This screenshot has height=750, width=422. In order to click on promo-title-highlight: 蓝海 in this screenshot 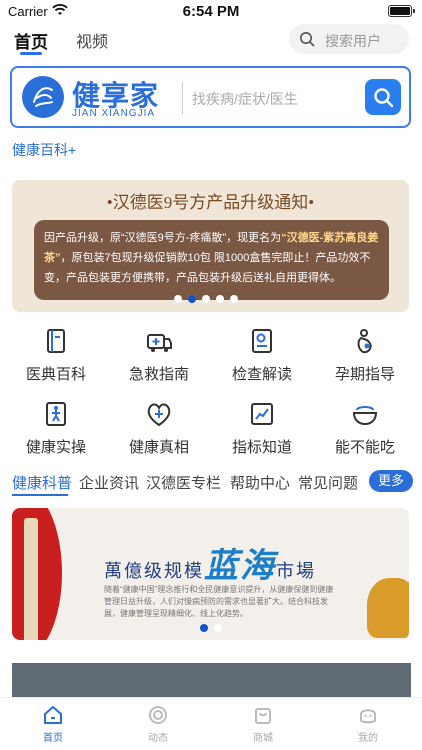, I will do `click(240, 566)`.